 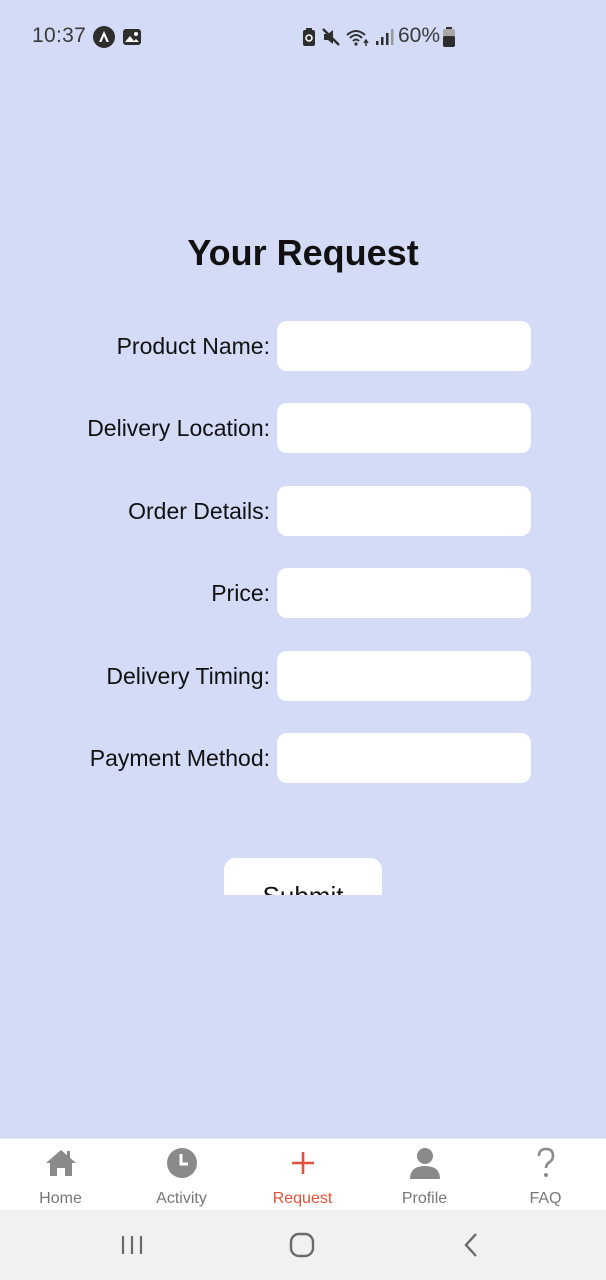 What do you see at coordinates (545, 1198) in the screenshot?
I see `tab-faq-label: FAQ` at bounding box center [545, 1198].